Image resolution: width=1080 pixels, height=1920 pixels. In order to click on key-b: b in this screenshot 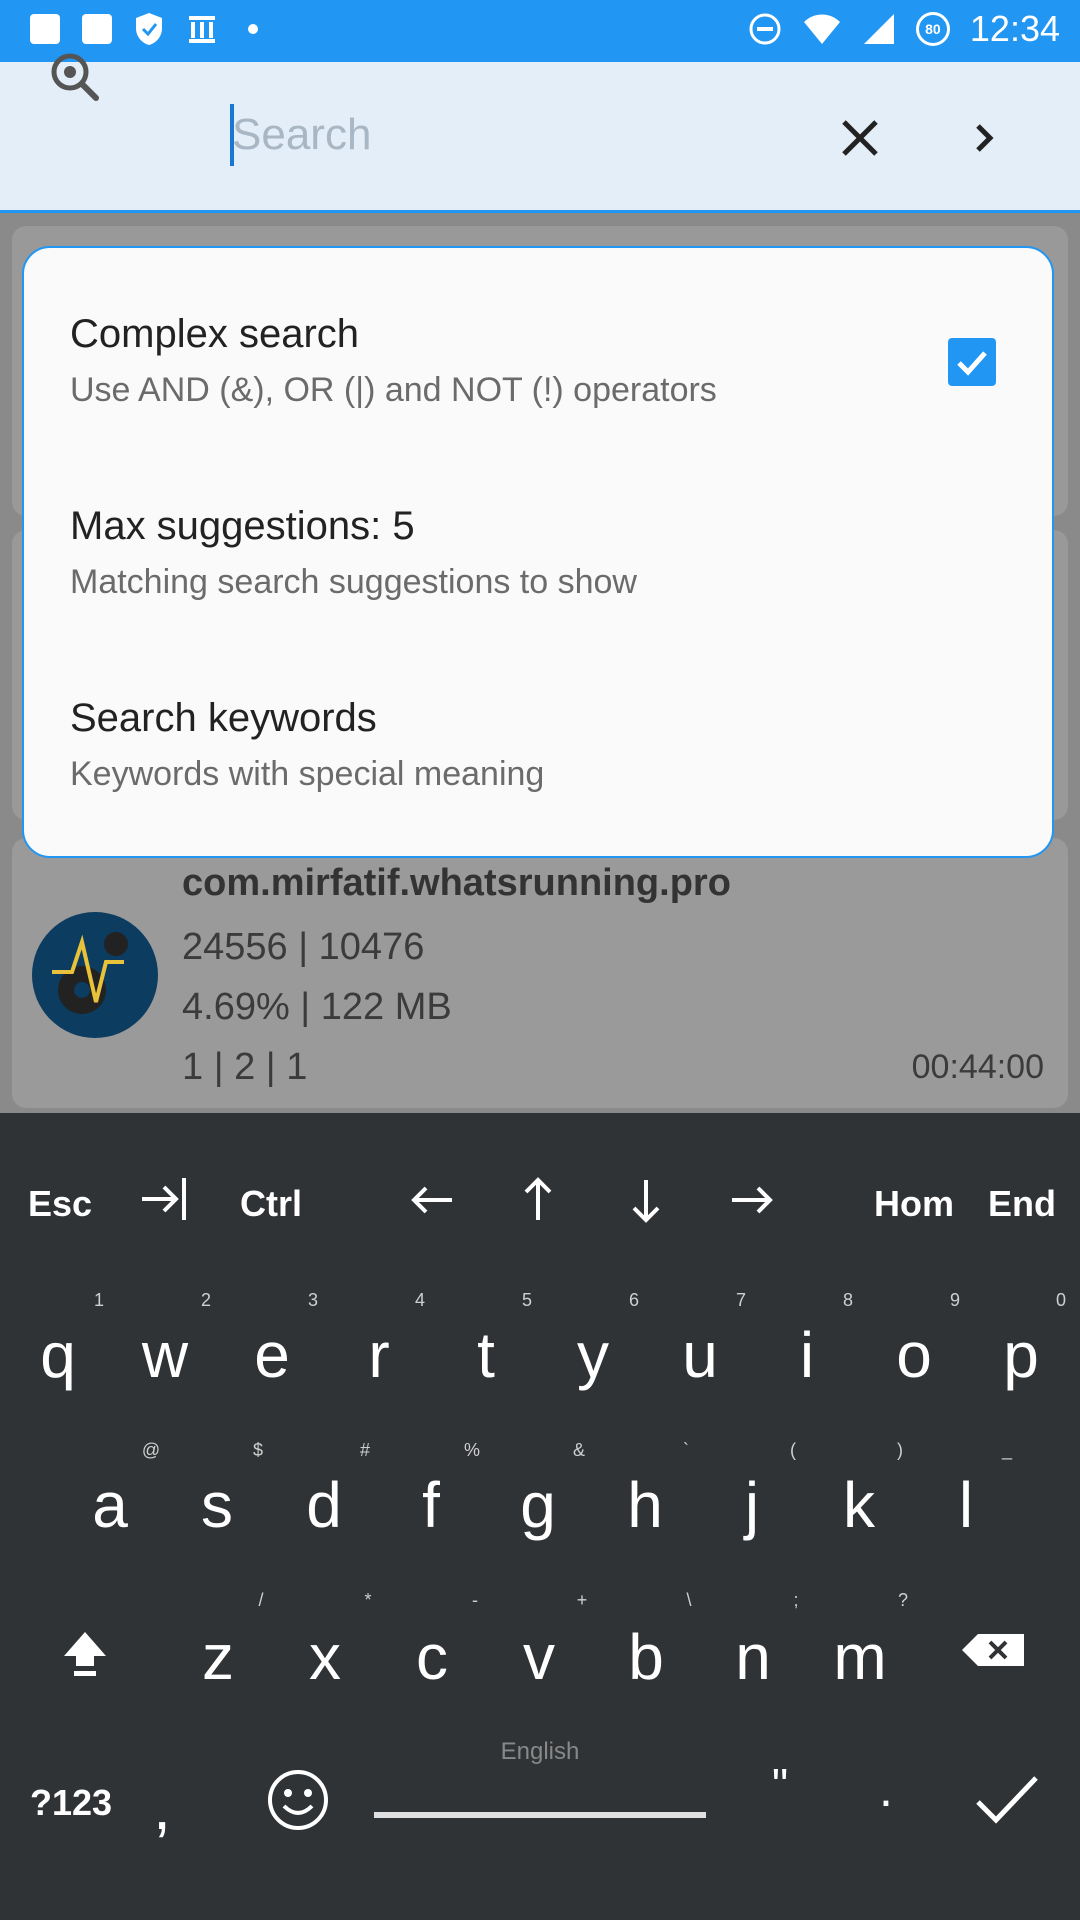, I will do `click(646, 1657)`.